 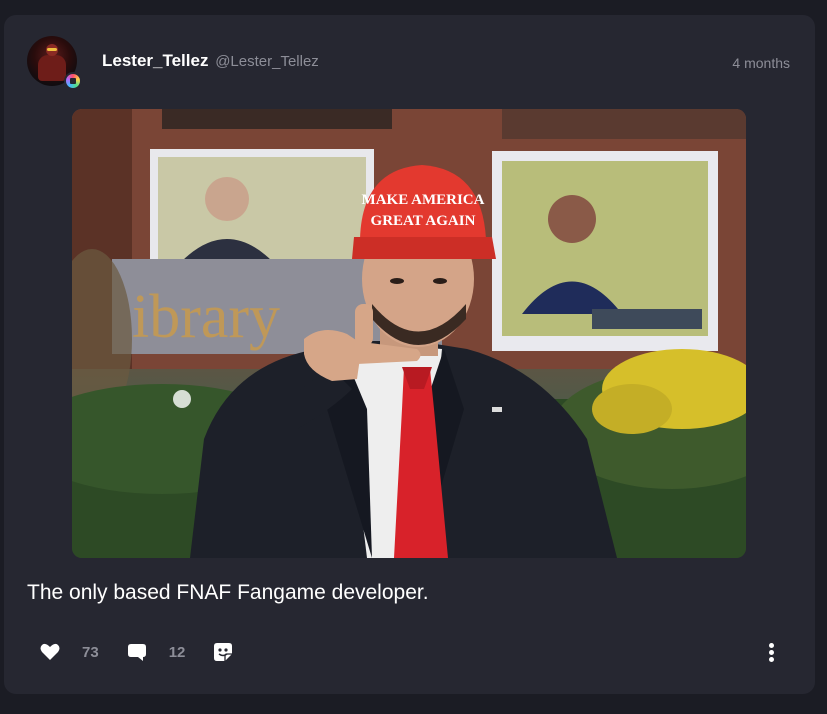 What do you see at coordinates (52, 49) in the screenshot?
I see `avatar-figure-glow` at bounding box center [52, 49].